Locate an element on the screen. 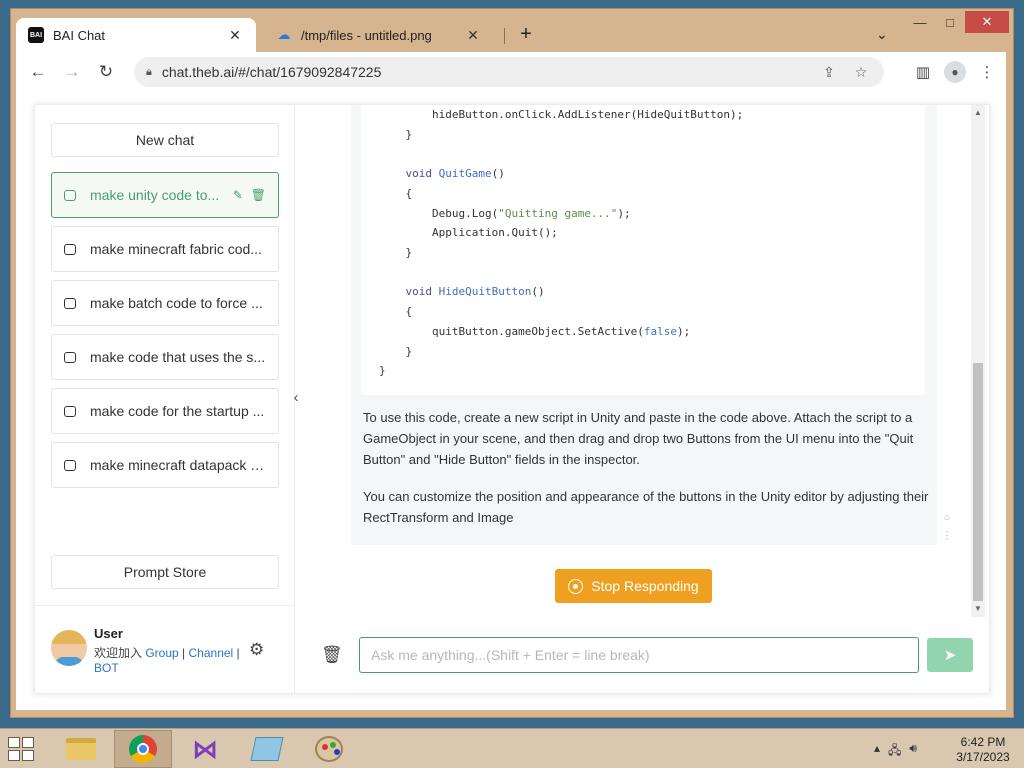 The image size is (1024, 768). tab-search-button: ⌄ is located at coordinates (882, 34).